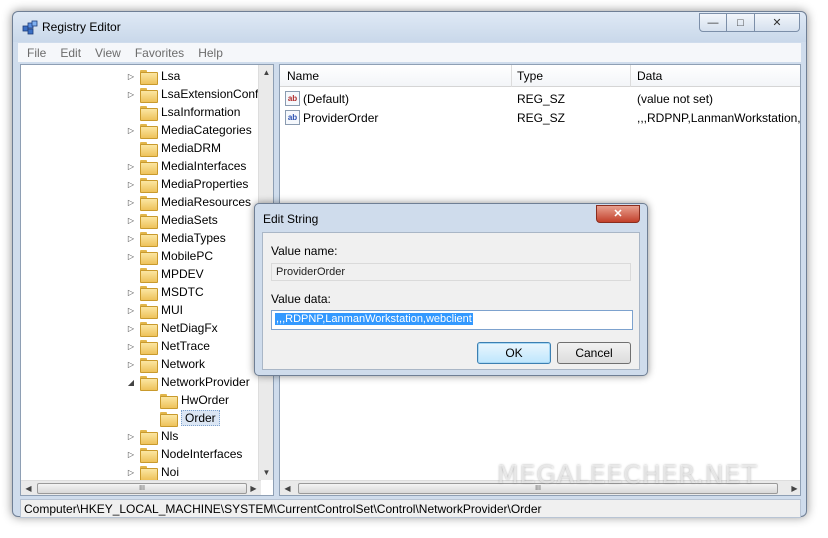 The width and height of the screenshot is (828, 538). What do you see at coordinates (172, 328) in the screenshot?
I see `tree-item-netdiagfx: ▷ NetDiagFx` at bounding box center [172, 328].